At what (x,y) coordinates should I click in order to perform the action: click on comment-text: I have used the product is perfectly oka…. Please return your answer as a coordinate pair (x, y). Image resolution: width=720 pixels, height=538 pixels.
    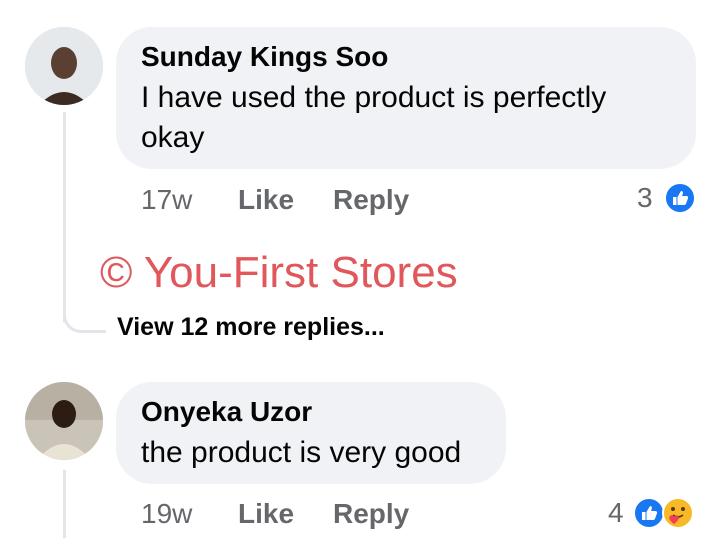
    Looking at the image, I should click on (374, 117).